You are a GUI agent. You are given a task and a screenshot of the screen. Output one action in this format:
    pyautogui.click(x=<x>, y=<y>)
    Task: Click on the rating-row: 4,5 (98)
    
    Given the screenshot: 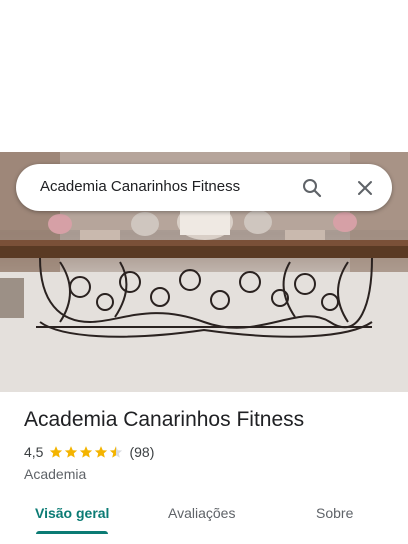 What is the action you would take?
    pyautogui.click(x=89, y=452)
    